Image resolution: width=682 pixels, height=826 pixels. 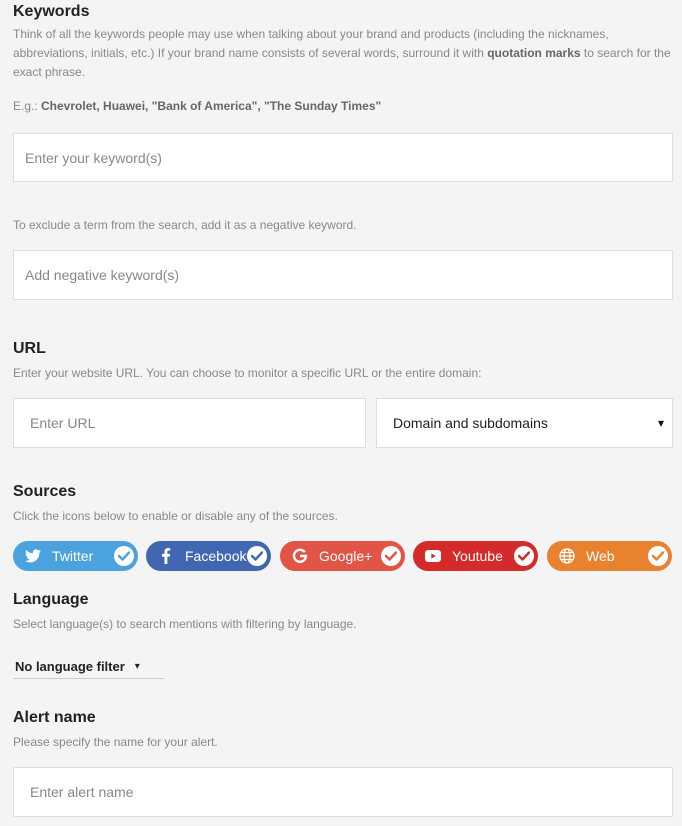 I want to click on source-label: Youtube, so click(x=477, y=556).